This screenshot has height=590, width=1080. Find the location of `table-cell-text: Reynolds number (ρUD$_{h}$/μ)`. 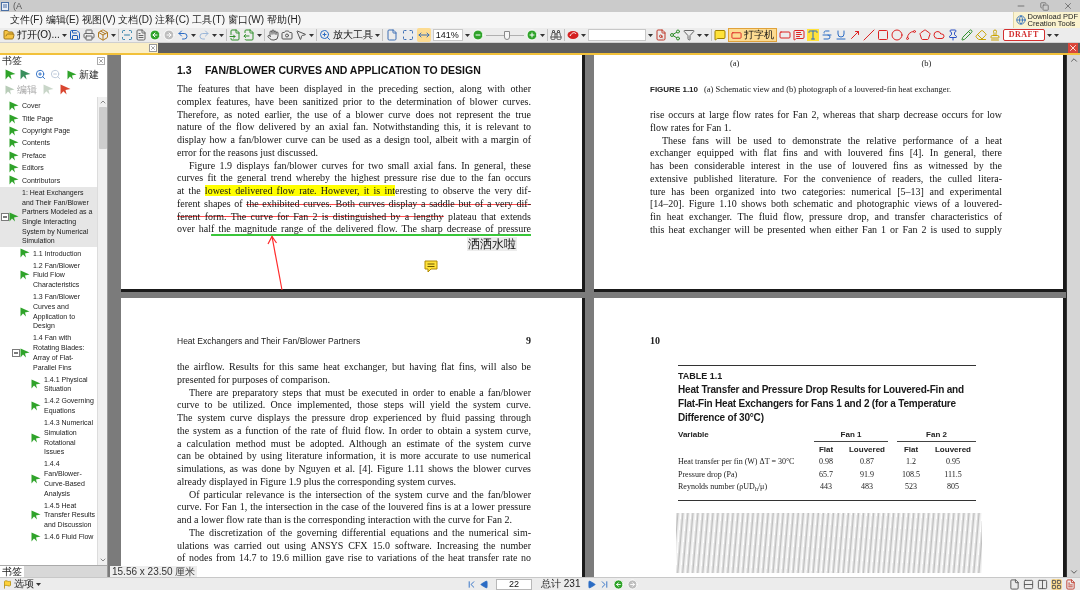

table-cell-text: Reynolds number (ρUD$_{h}$/μ) is located at coordinates (723, 487).